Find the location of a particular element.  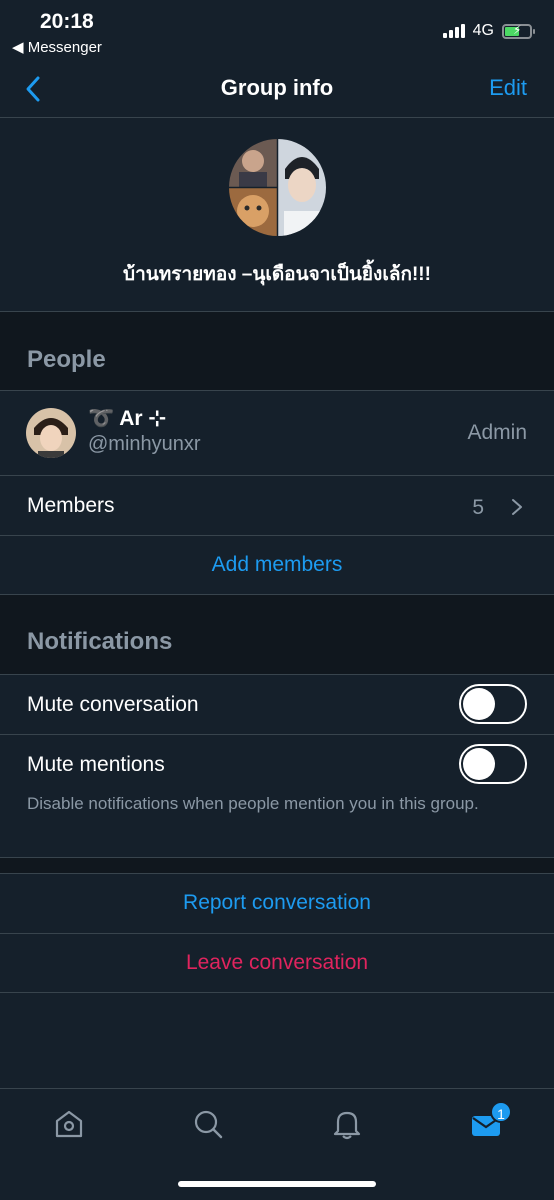

bell-icon is located at coordinates (347, 1125).